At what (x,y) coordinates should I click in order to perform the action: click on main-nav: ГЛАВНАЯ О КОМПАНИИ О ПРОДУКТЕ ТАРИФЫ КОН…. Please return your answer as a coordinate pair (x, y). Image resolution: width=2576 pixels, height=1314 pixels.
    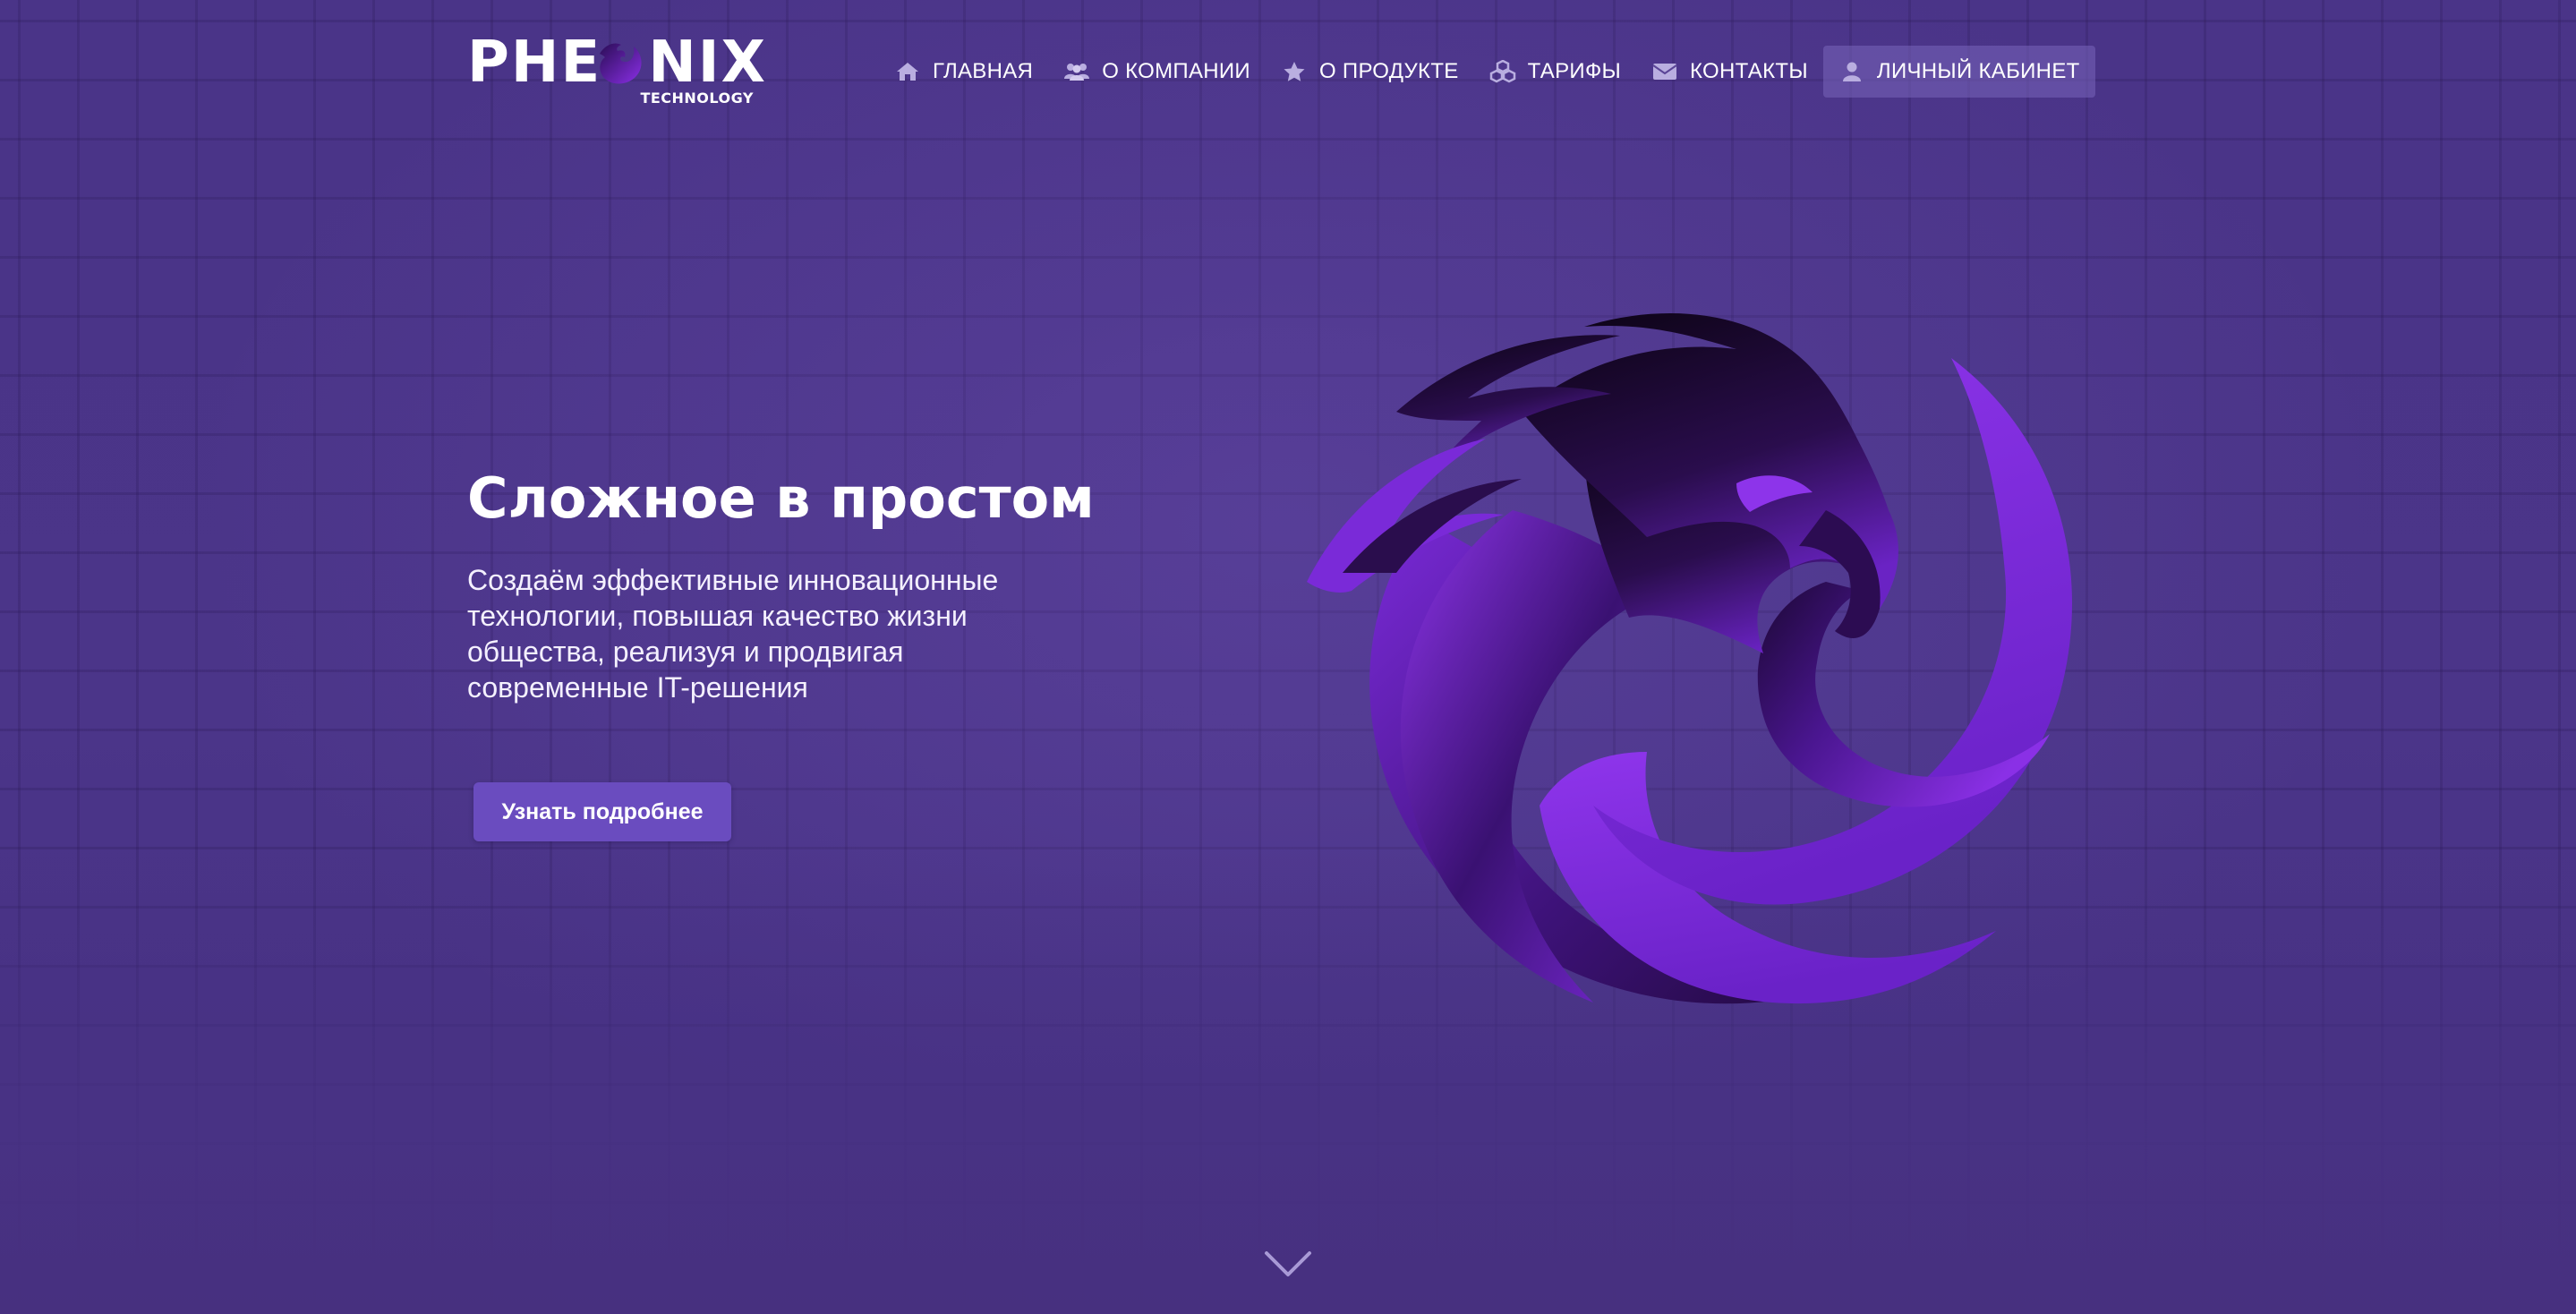
    Looking at the image, I should click on (1487, 72).